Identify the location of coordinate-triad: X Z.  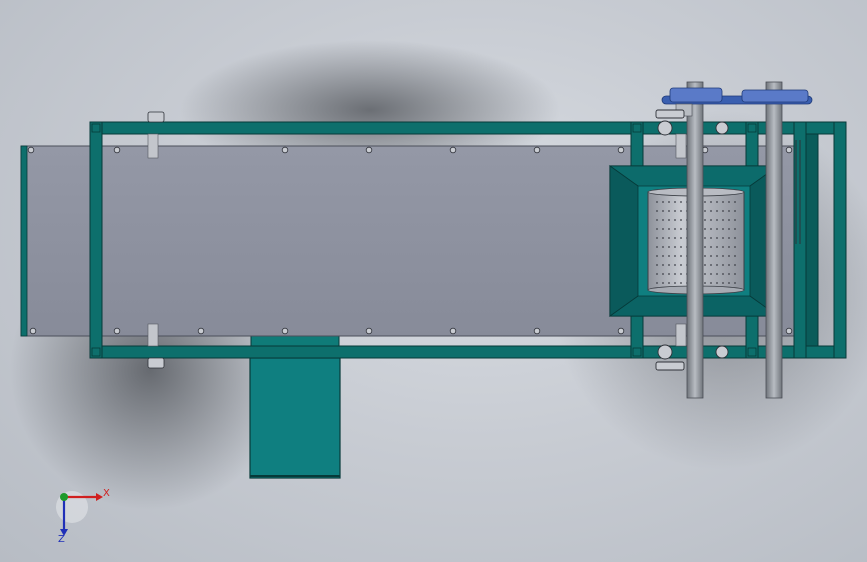
(83, 516).